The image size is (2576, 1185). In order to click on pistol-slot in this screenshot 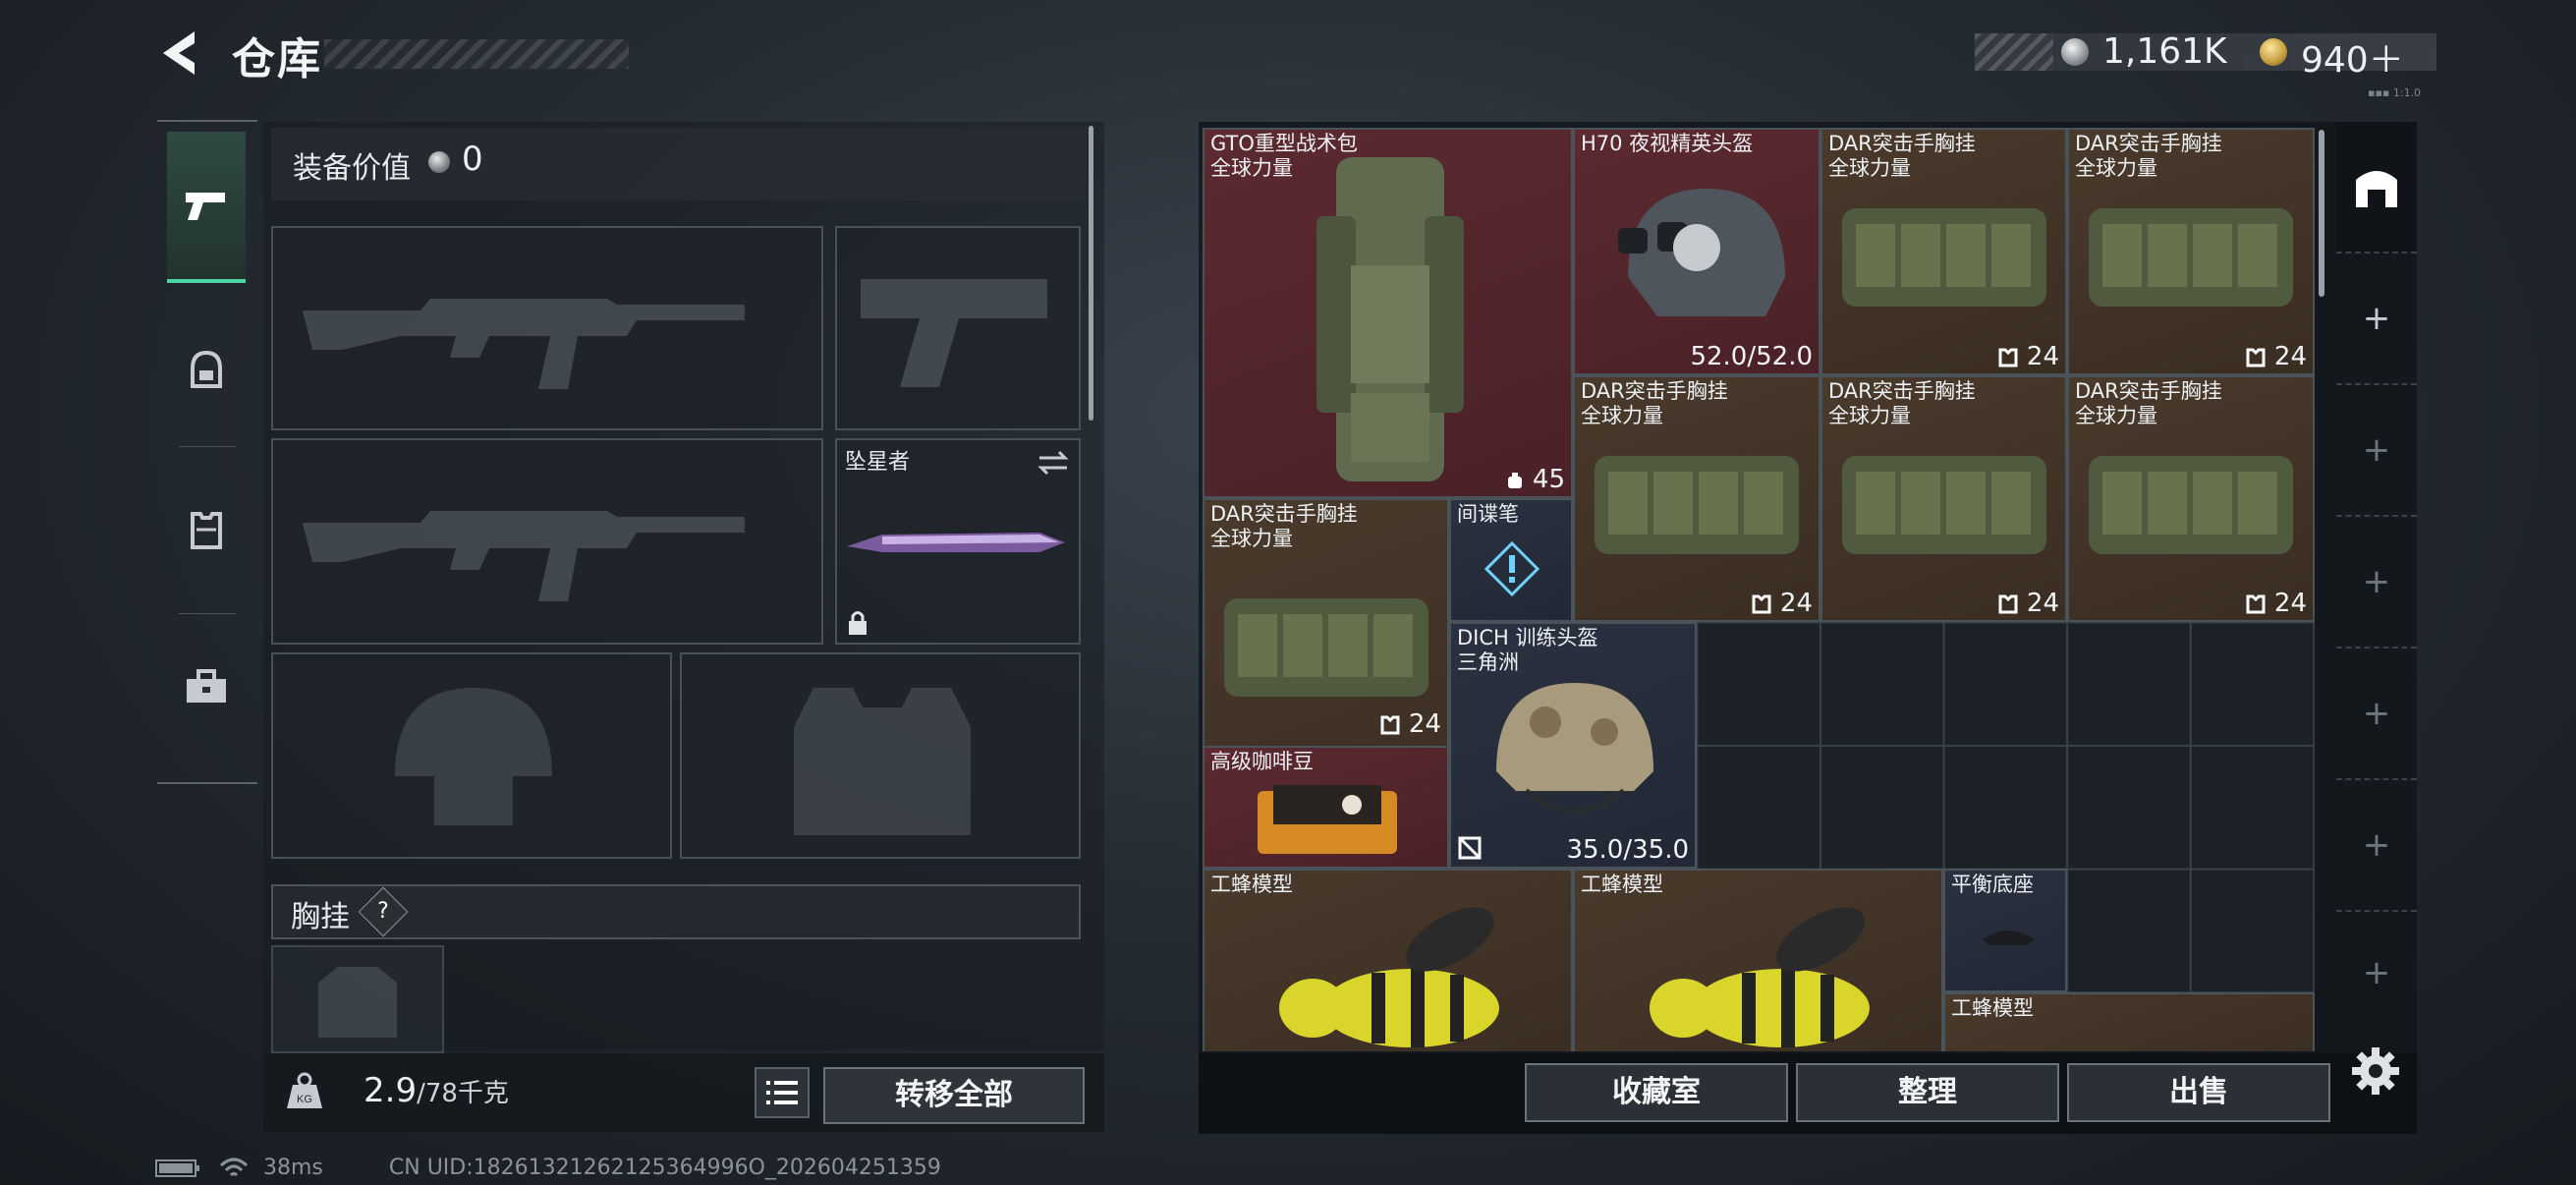, I will do `click(958, 328)`.